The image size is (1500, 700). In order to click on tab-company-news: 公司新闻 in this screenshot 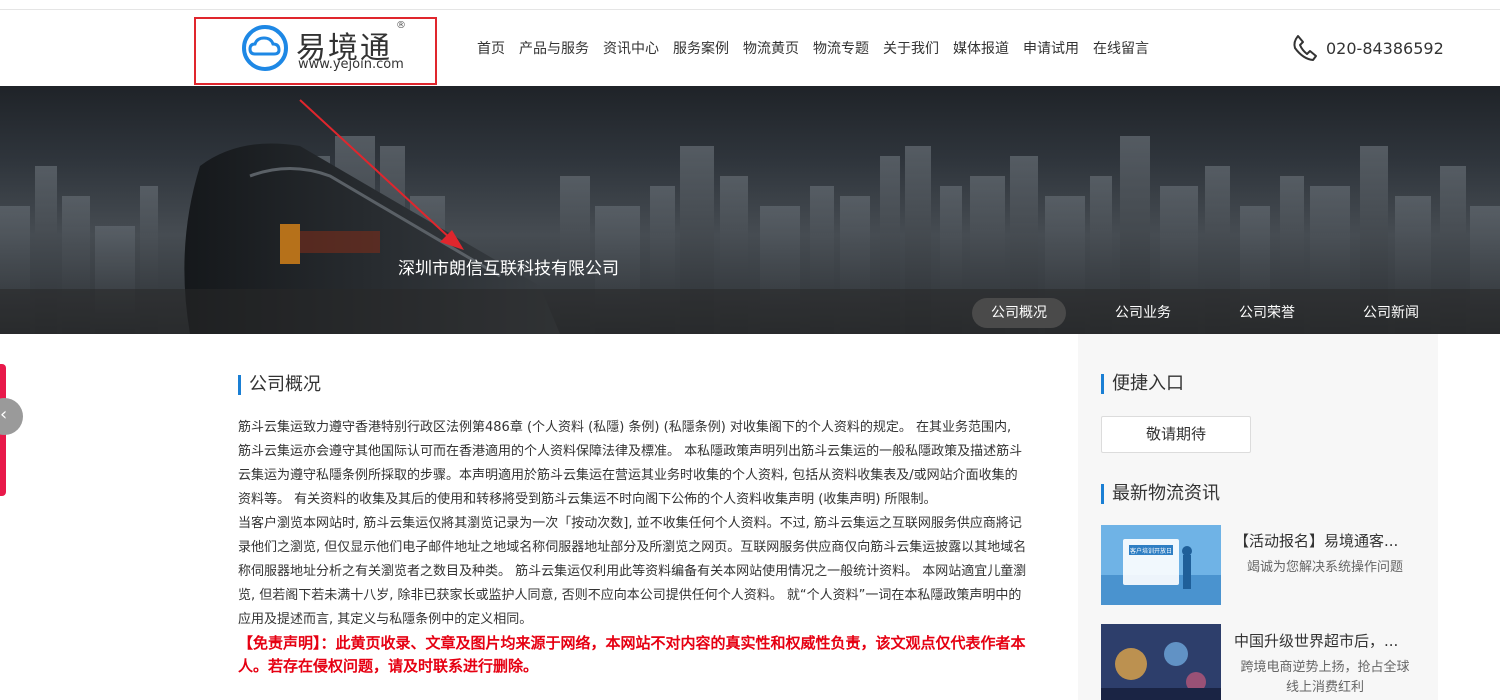, I will do `click(1391, 313)`.